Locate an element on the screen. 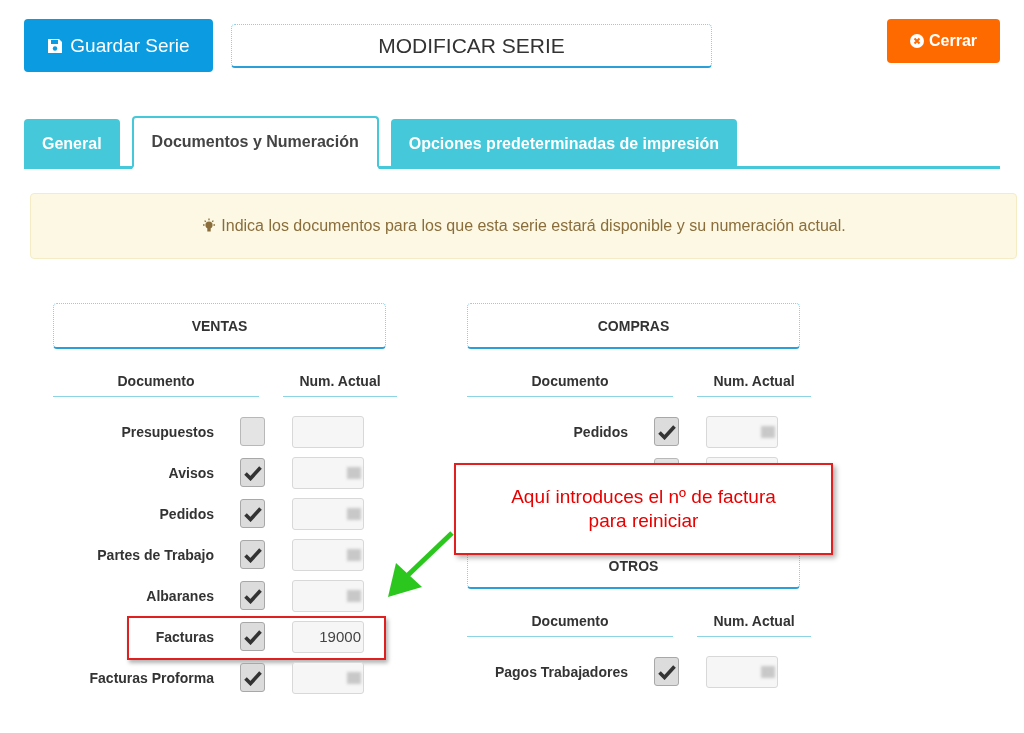  document-label: Albaranes is located at coordinates (179, 595).